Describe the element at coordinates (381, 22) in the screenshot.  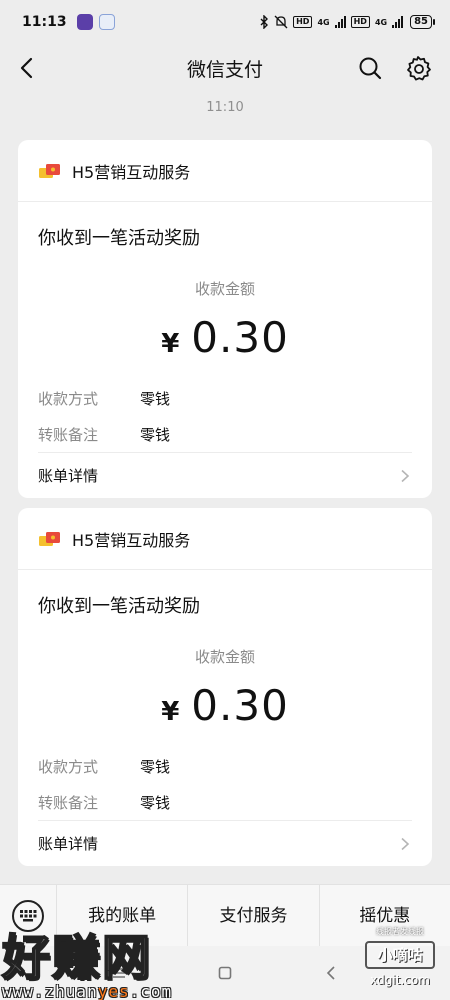
I see `network-type-right: 4G` at that location.